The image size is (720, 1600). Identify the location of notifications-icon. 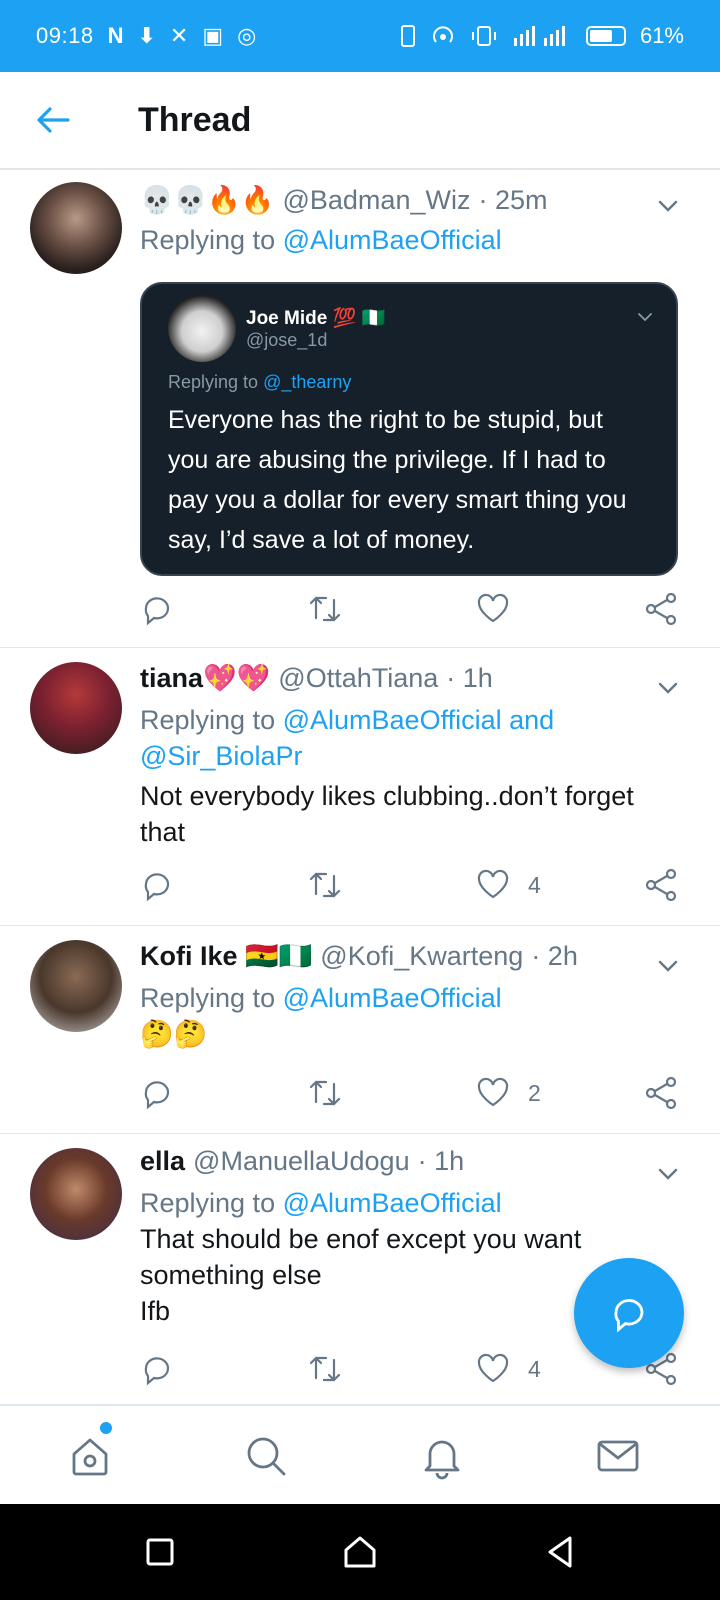
(442, 1460).